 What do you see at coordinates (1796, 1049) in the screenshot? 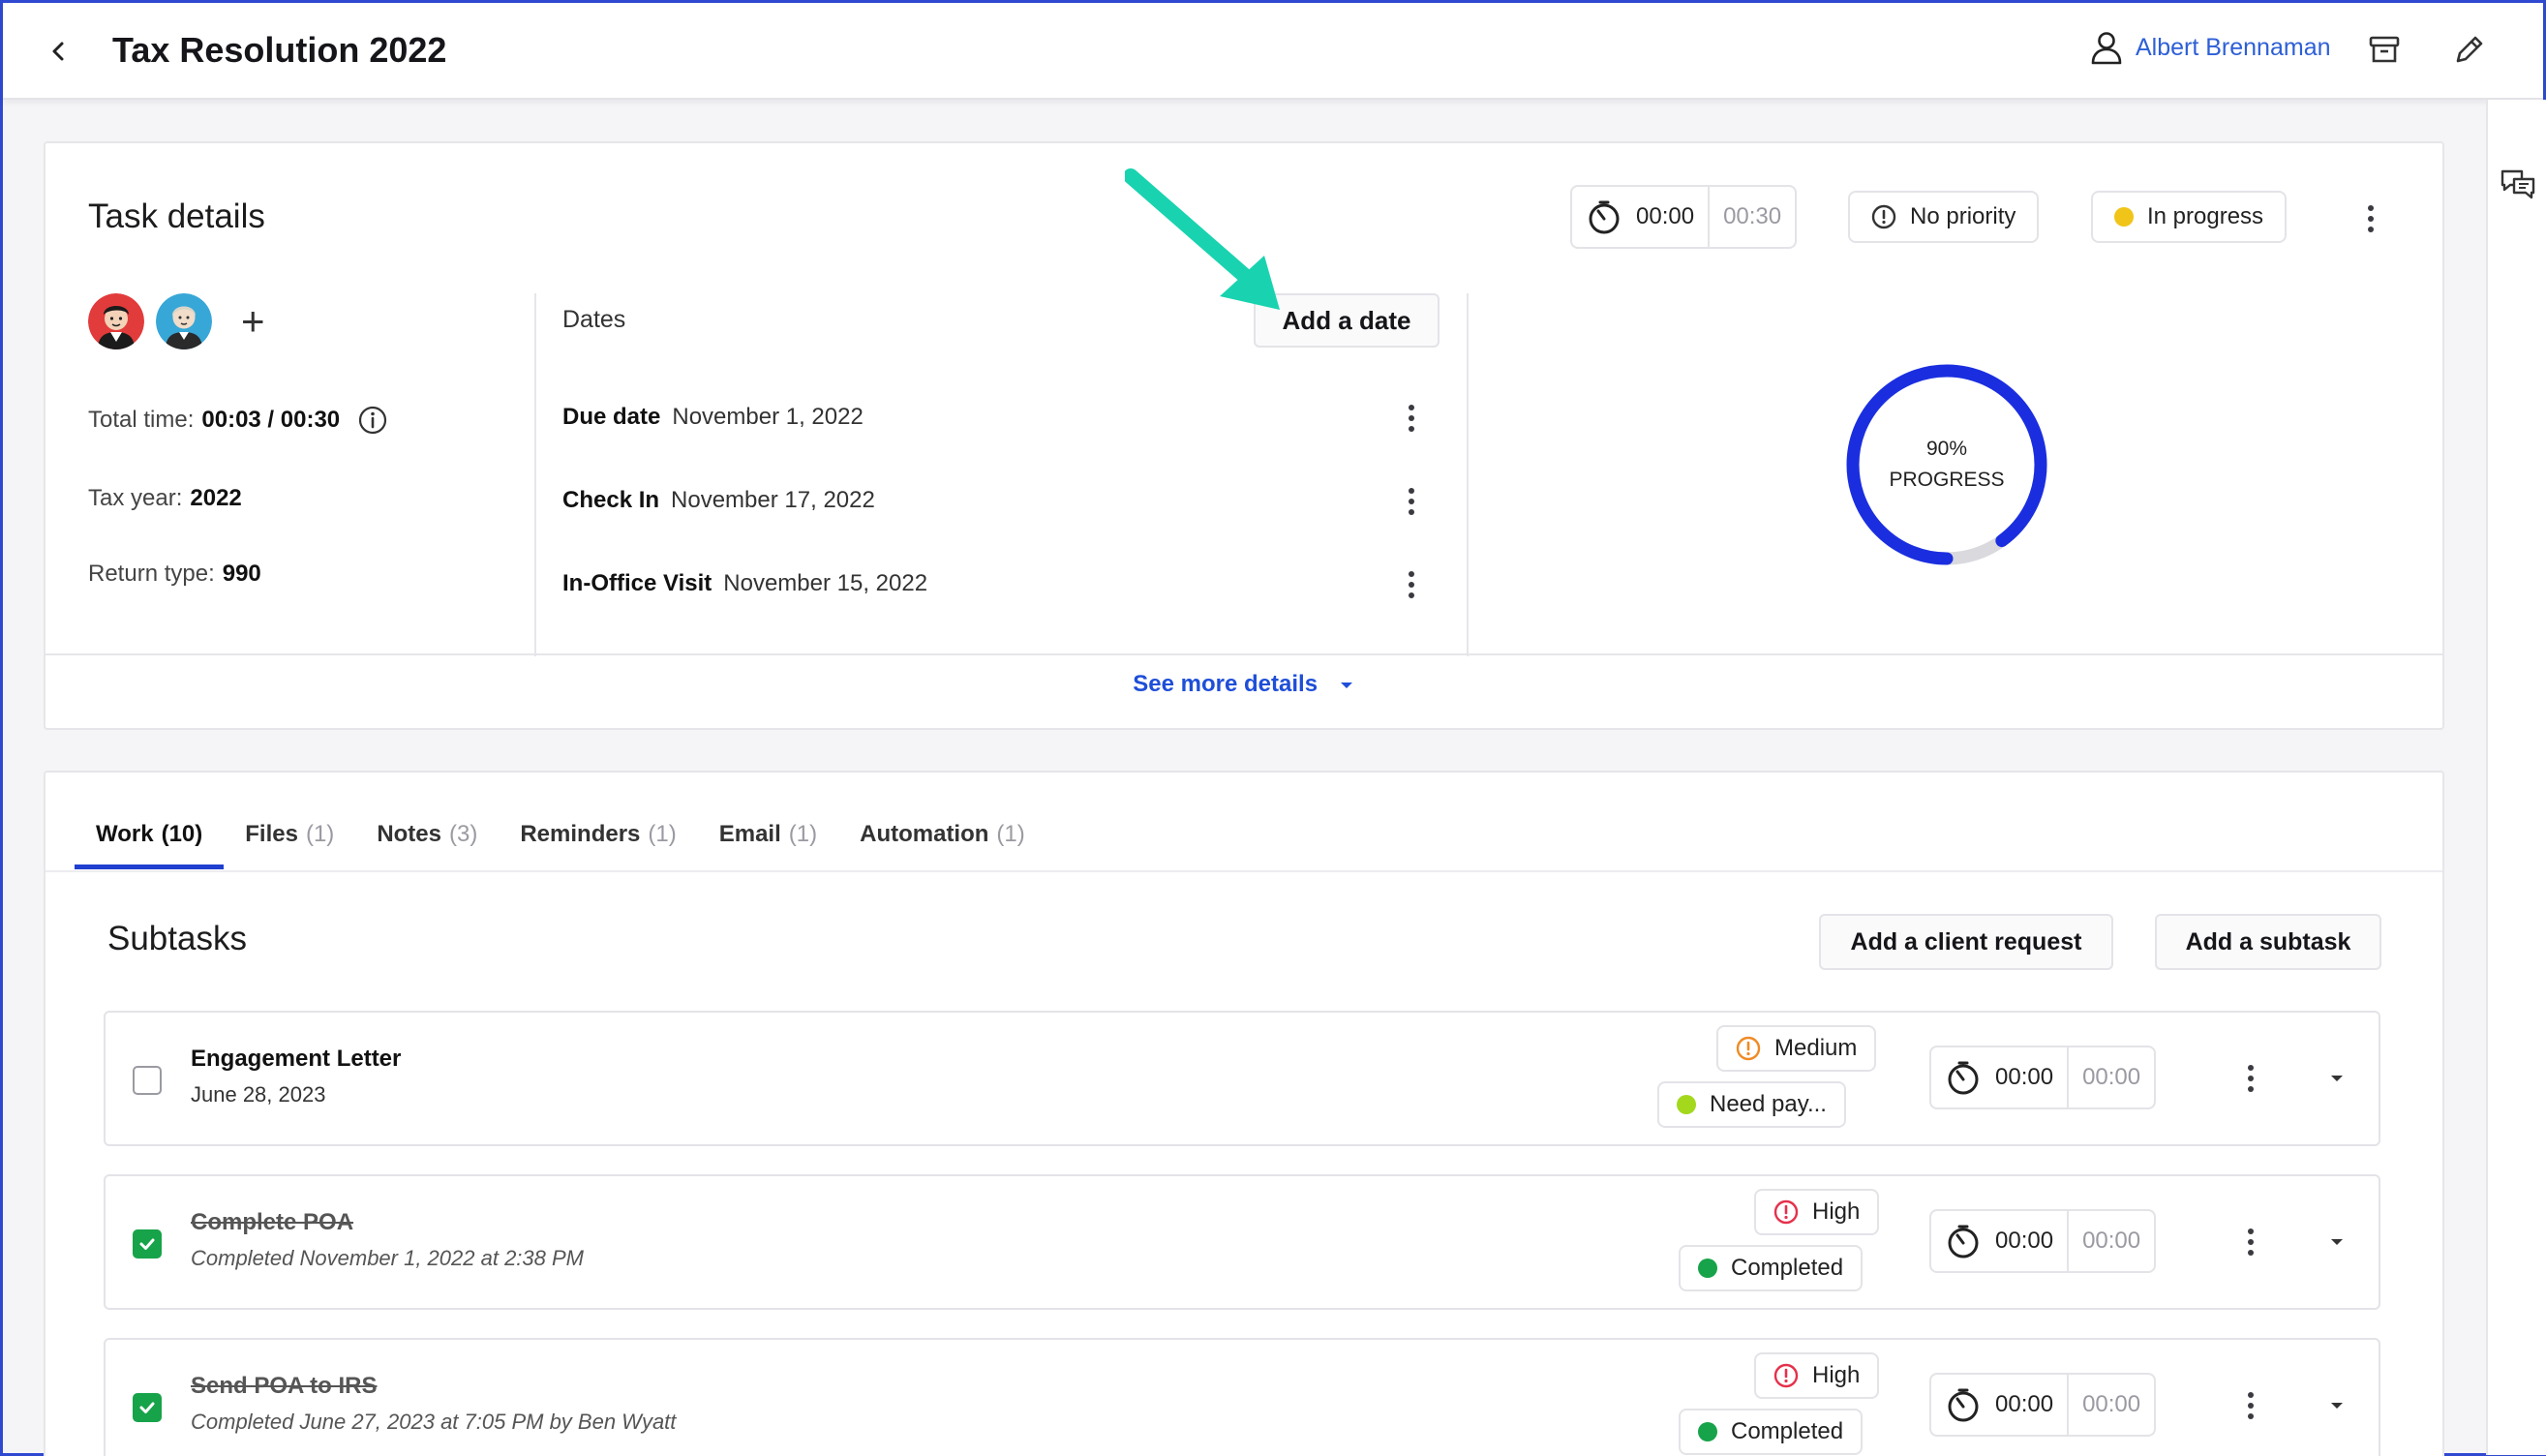
I see `subtask-priority: Medium` at bounding box center [1796, 1049].